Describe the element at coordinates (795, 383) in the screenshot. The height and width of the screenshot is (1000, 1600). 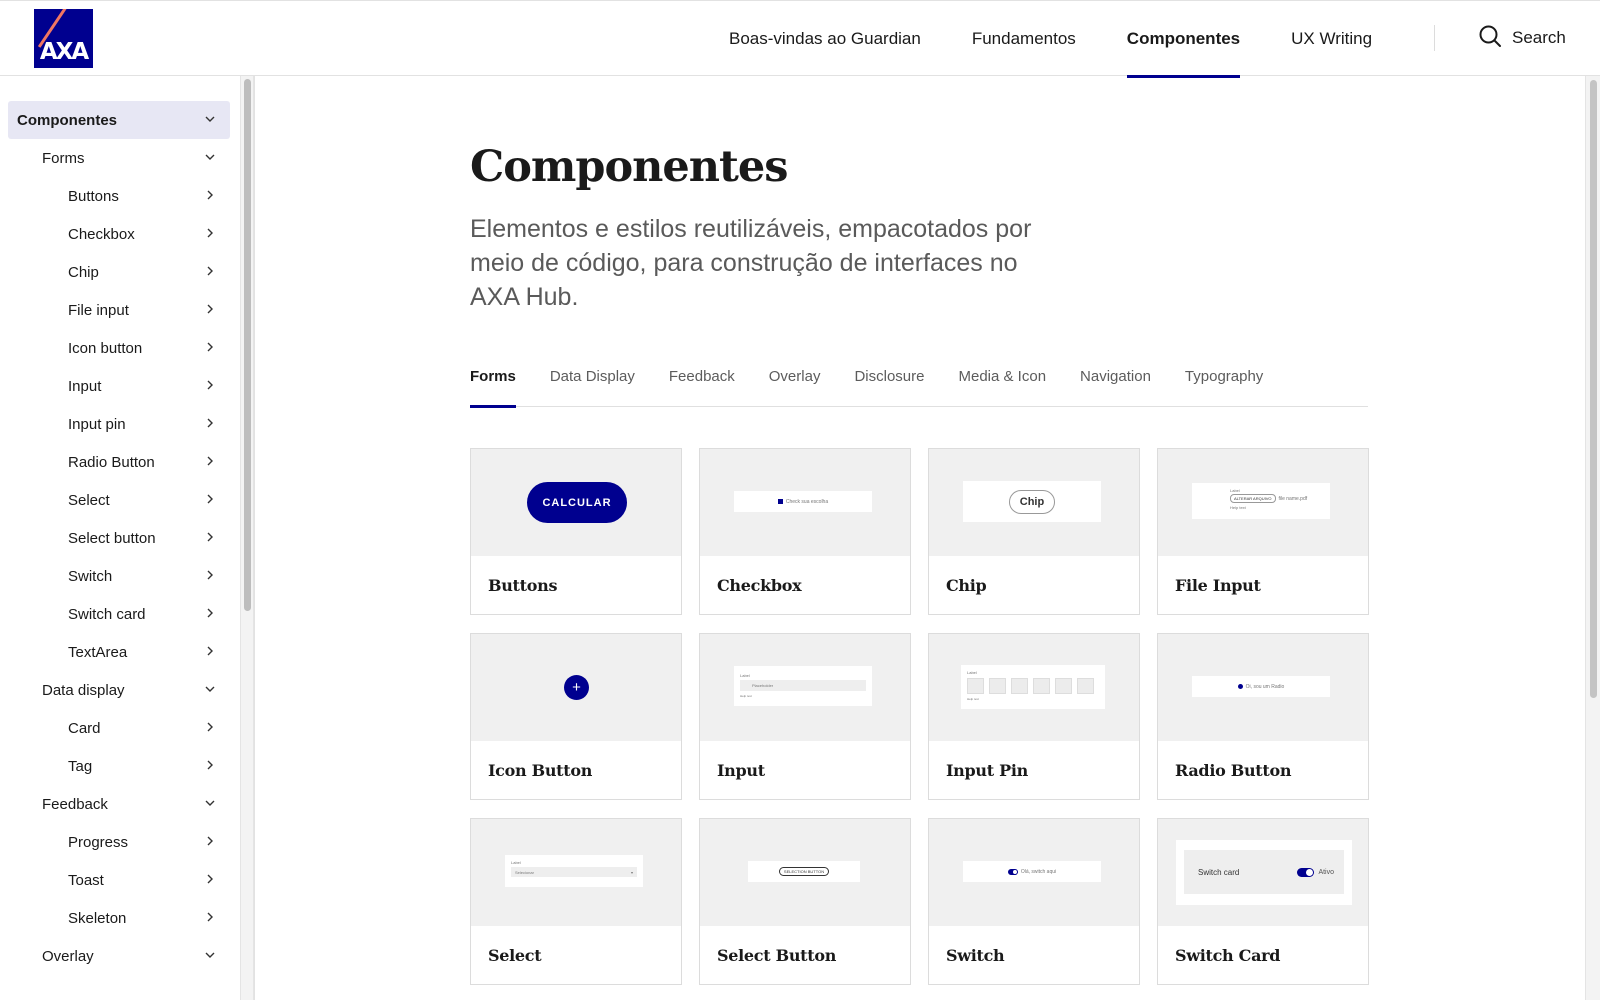
I see `tab-overlay: Overlay` at that location.